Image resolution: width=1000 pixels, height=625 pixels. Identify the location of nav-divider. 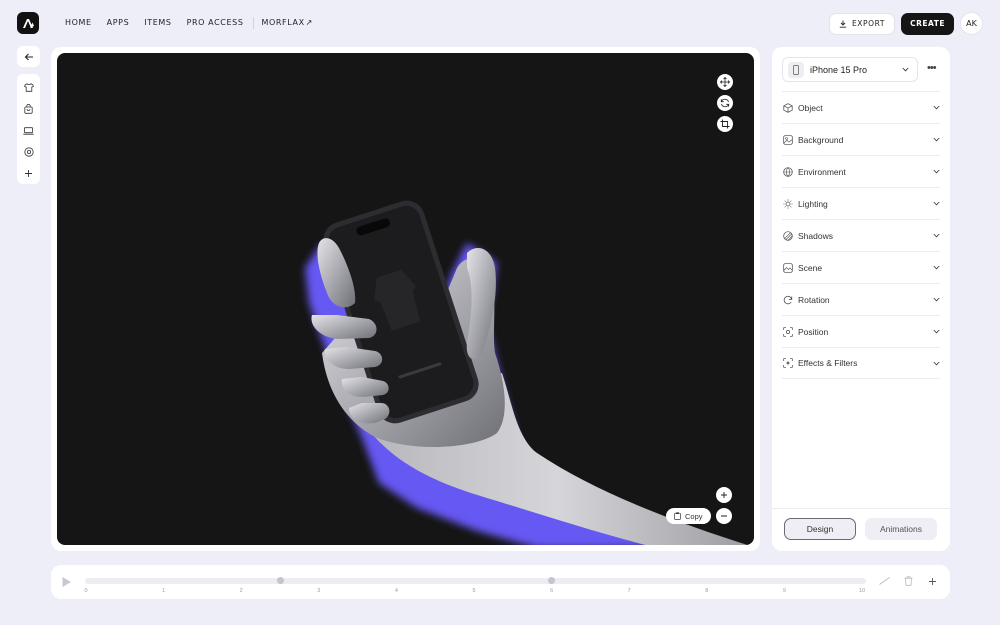
(253, 23).